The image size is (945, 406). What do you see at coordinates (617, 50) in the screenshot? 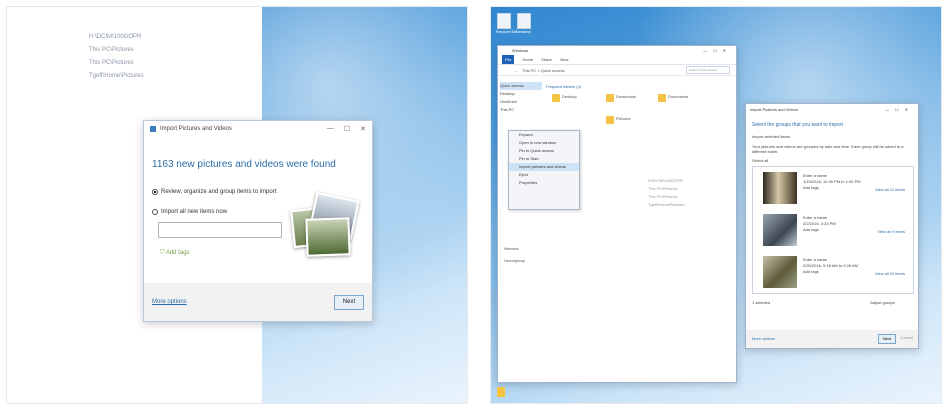
I see `explorer-titlebar: Windows —☐✕` at bounding box center [617, 50].